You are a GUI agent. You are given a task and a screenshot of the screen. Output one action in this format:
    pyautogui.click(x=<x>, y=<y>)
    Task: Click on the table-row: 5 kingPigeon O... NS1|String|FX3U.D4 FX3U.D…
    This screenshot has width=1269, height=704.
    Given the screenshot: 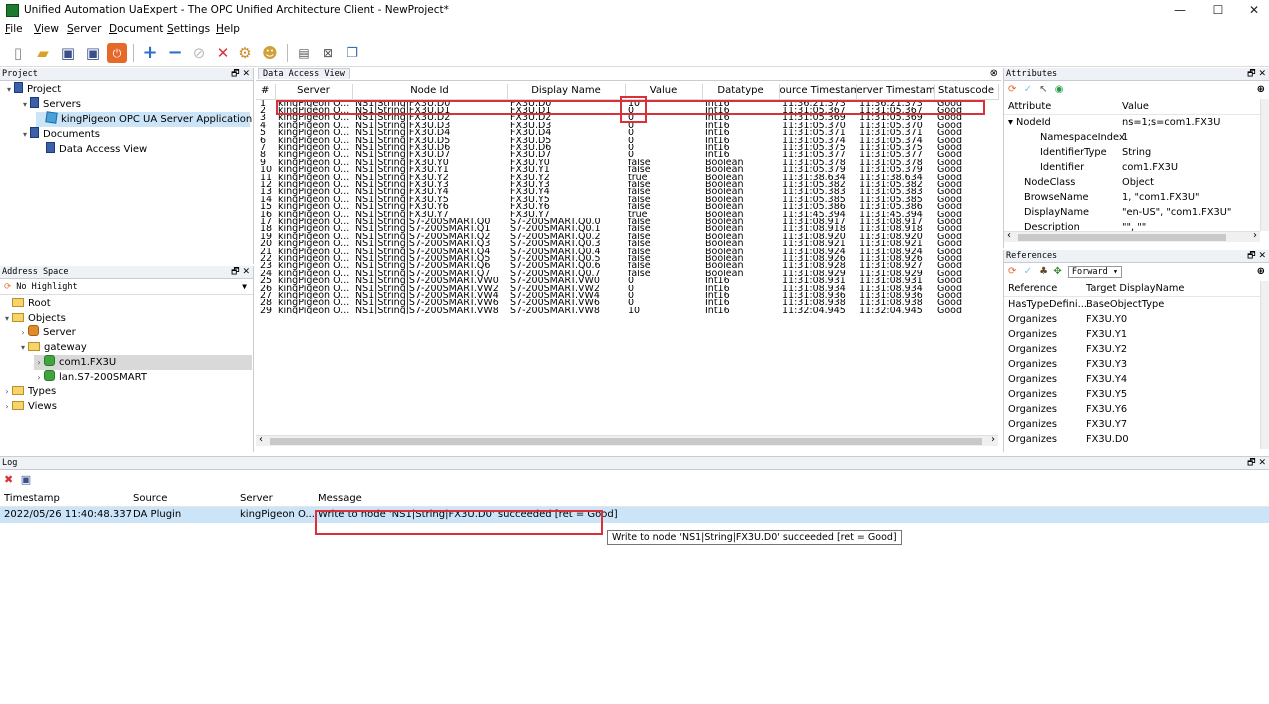 What is the action you would take?
    pyautogui.click(x=627, y=132)
    